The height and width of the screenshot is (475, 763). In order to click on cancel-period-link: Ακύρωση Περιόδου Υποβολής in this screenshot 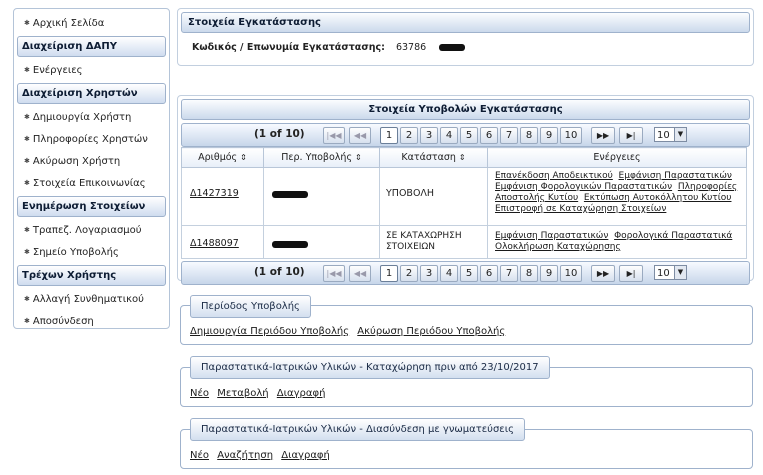, I will do `click(431, 331)`.